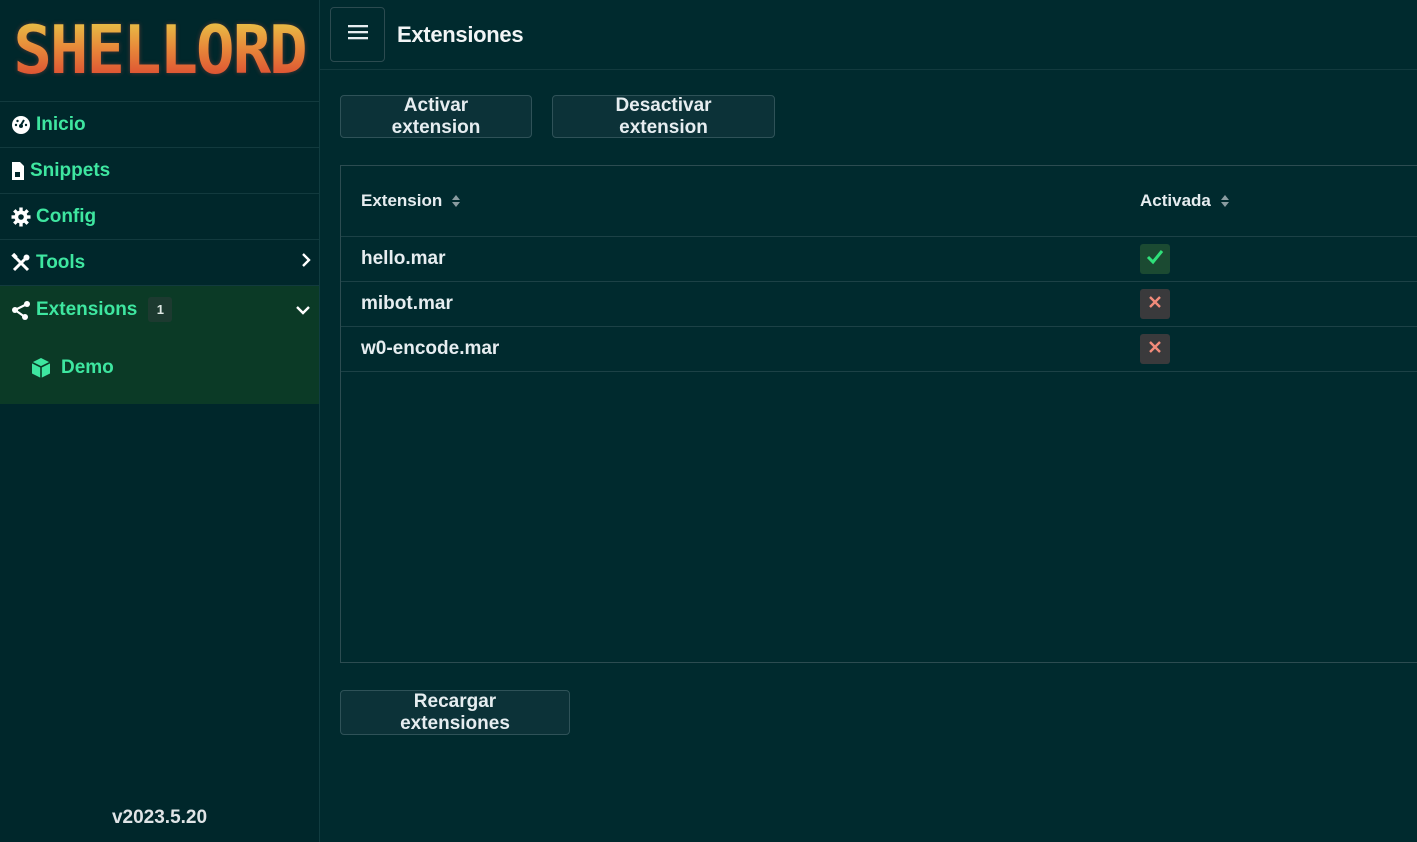  Describe the element at coordinates (407, 303) in the screenshot. I see `extension-name: mibot.mar` at that location.